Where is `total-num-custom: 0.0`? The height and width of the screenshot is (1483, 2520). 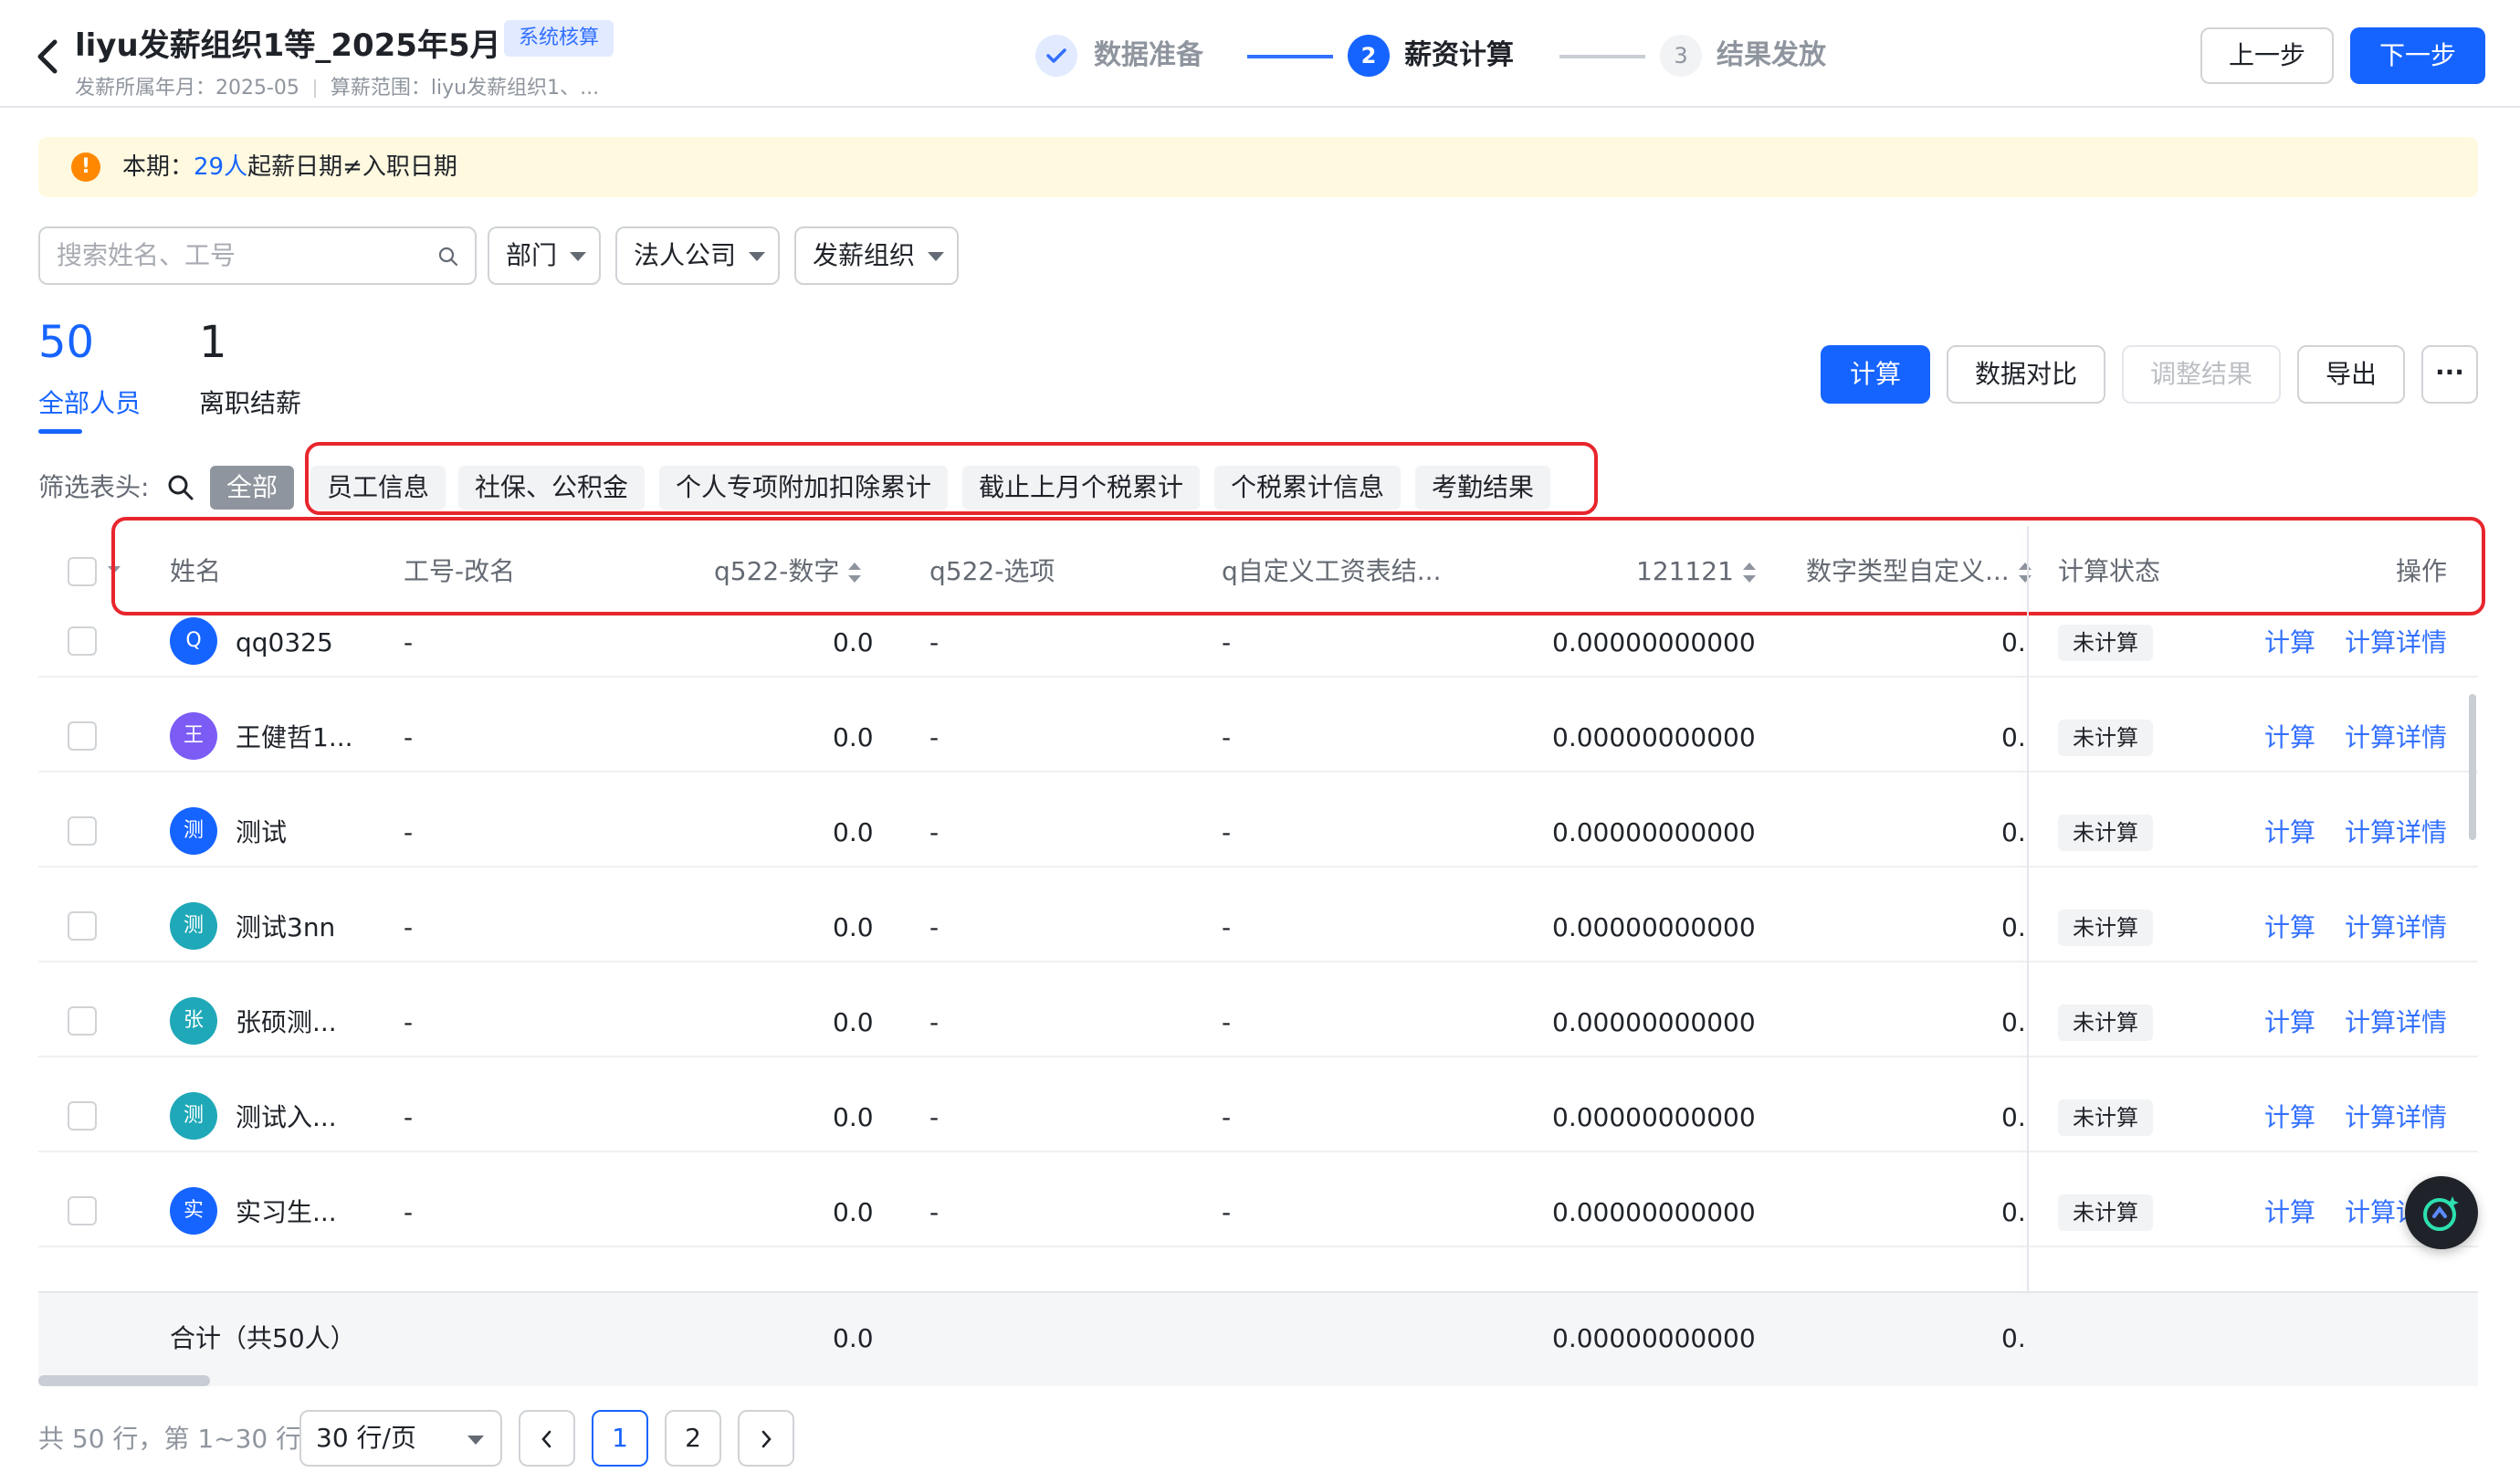 total-num-custom: 0.0 is located at coordinates (2012, 1338).